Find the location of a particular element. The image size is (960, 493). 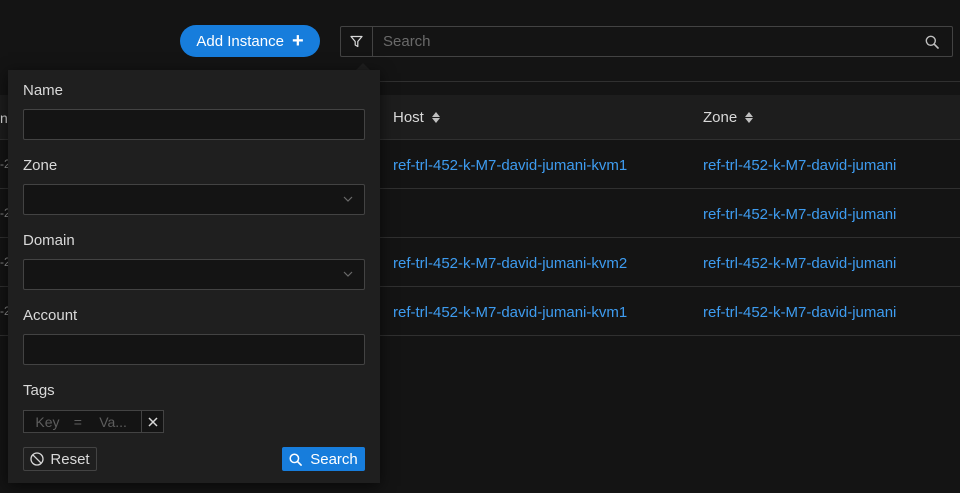

close-icon is located at coordinates (153, 421).